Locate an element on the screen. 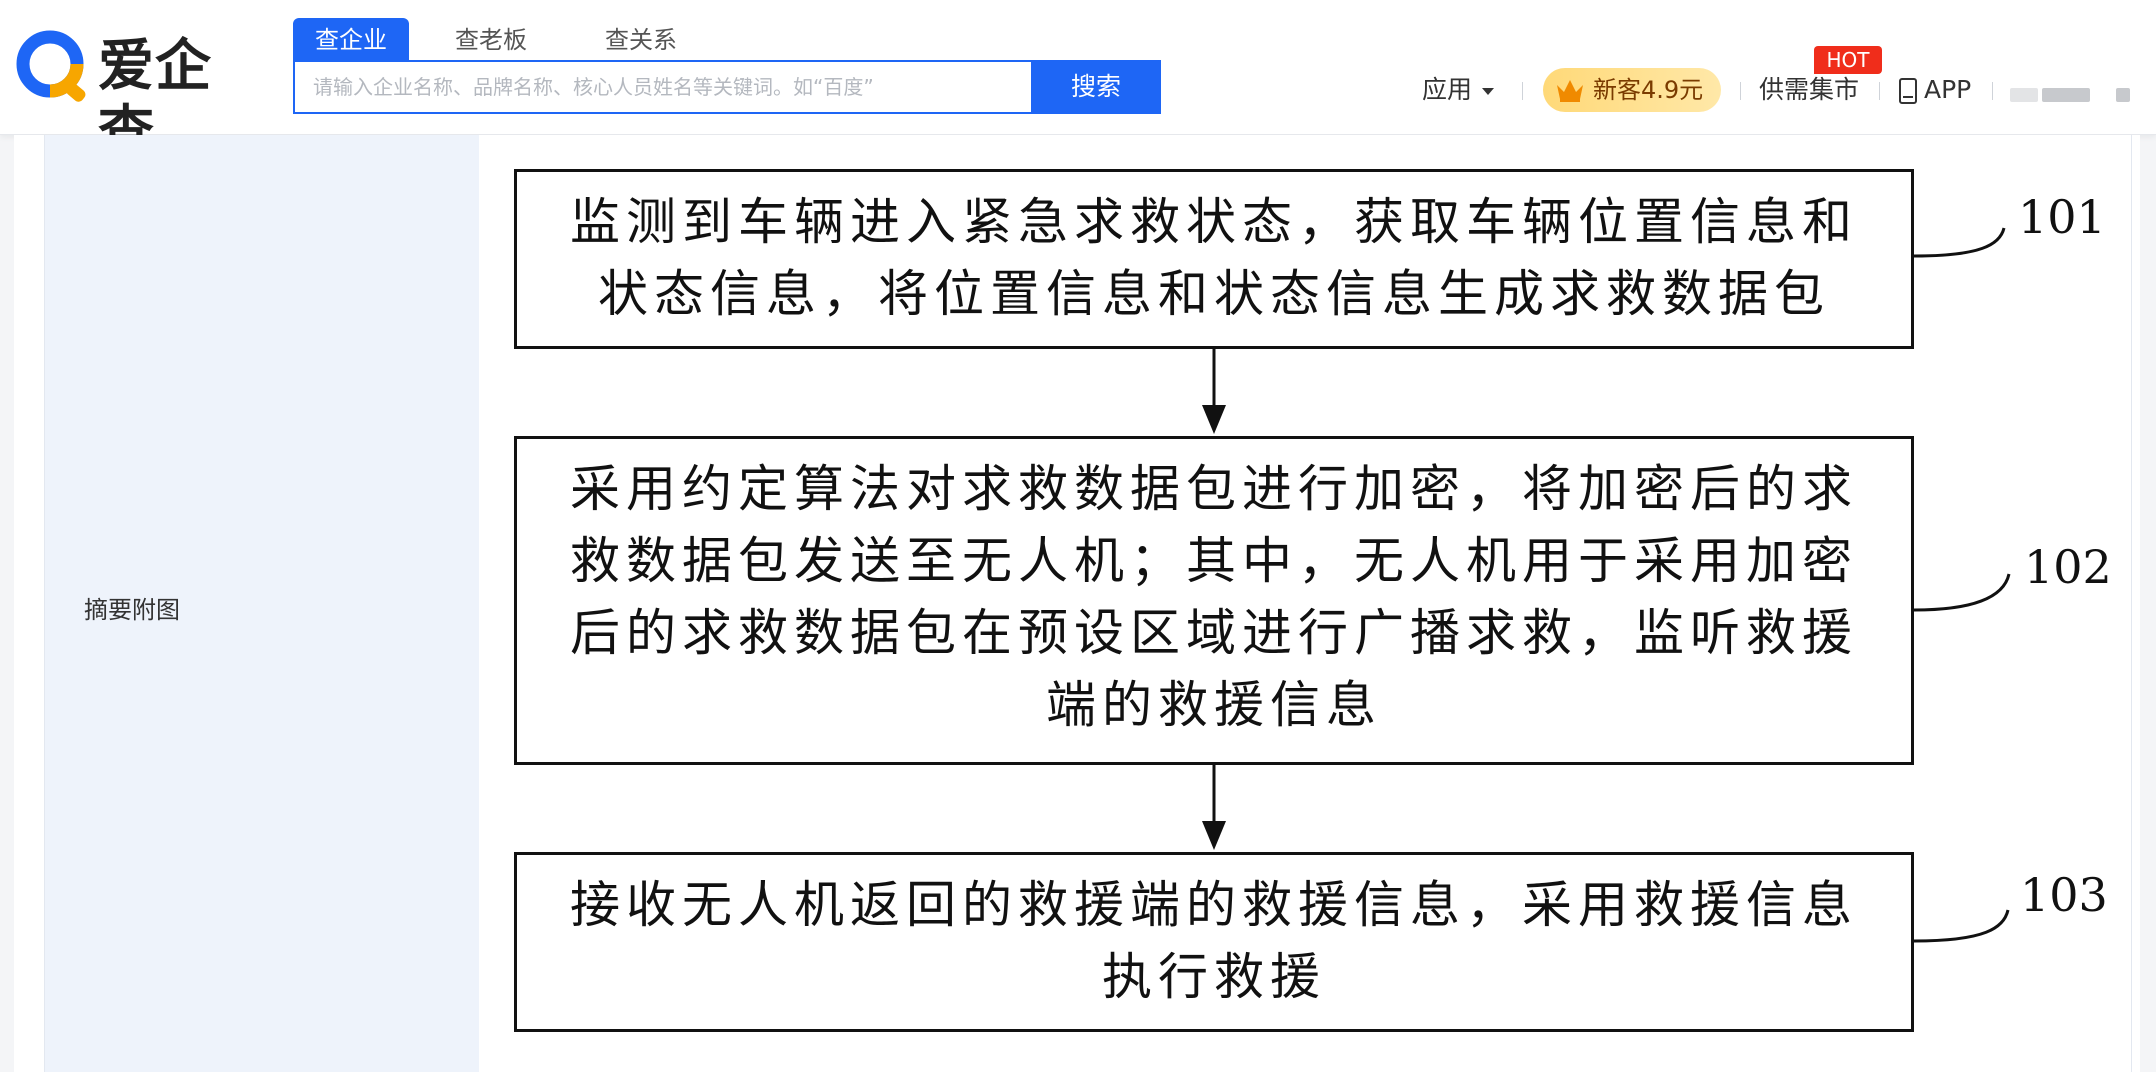  step-number-103: 103 is located at coordinates (2064, 895).